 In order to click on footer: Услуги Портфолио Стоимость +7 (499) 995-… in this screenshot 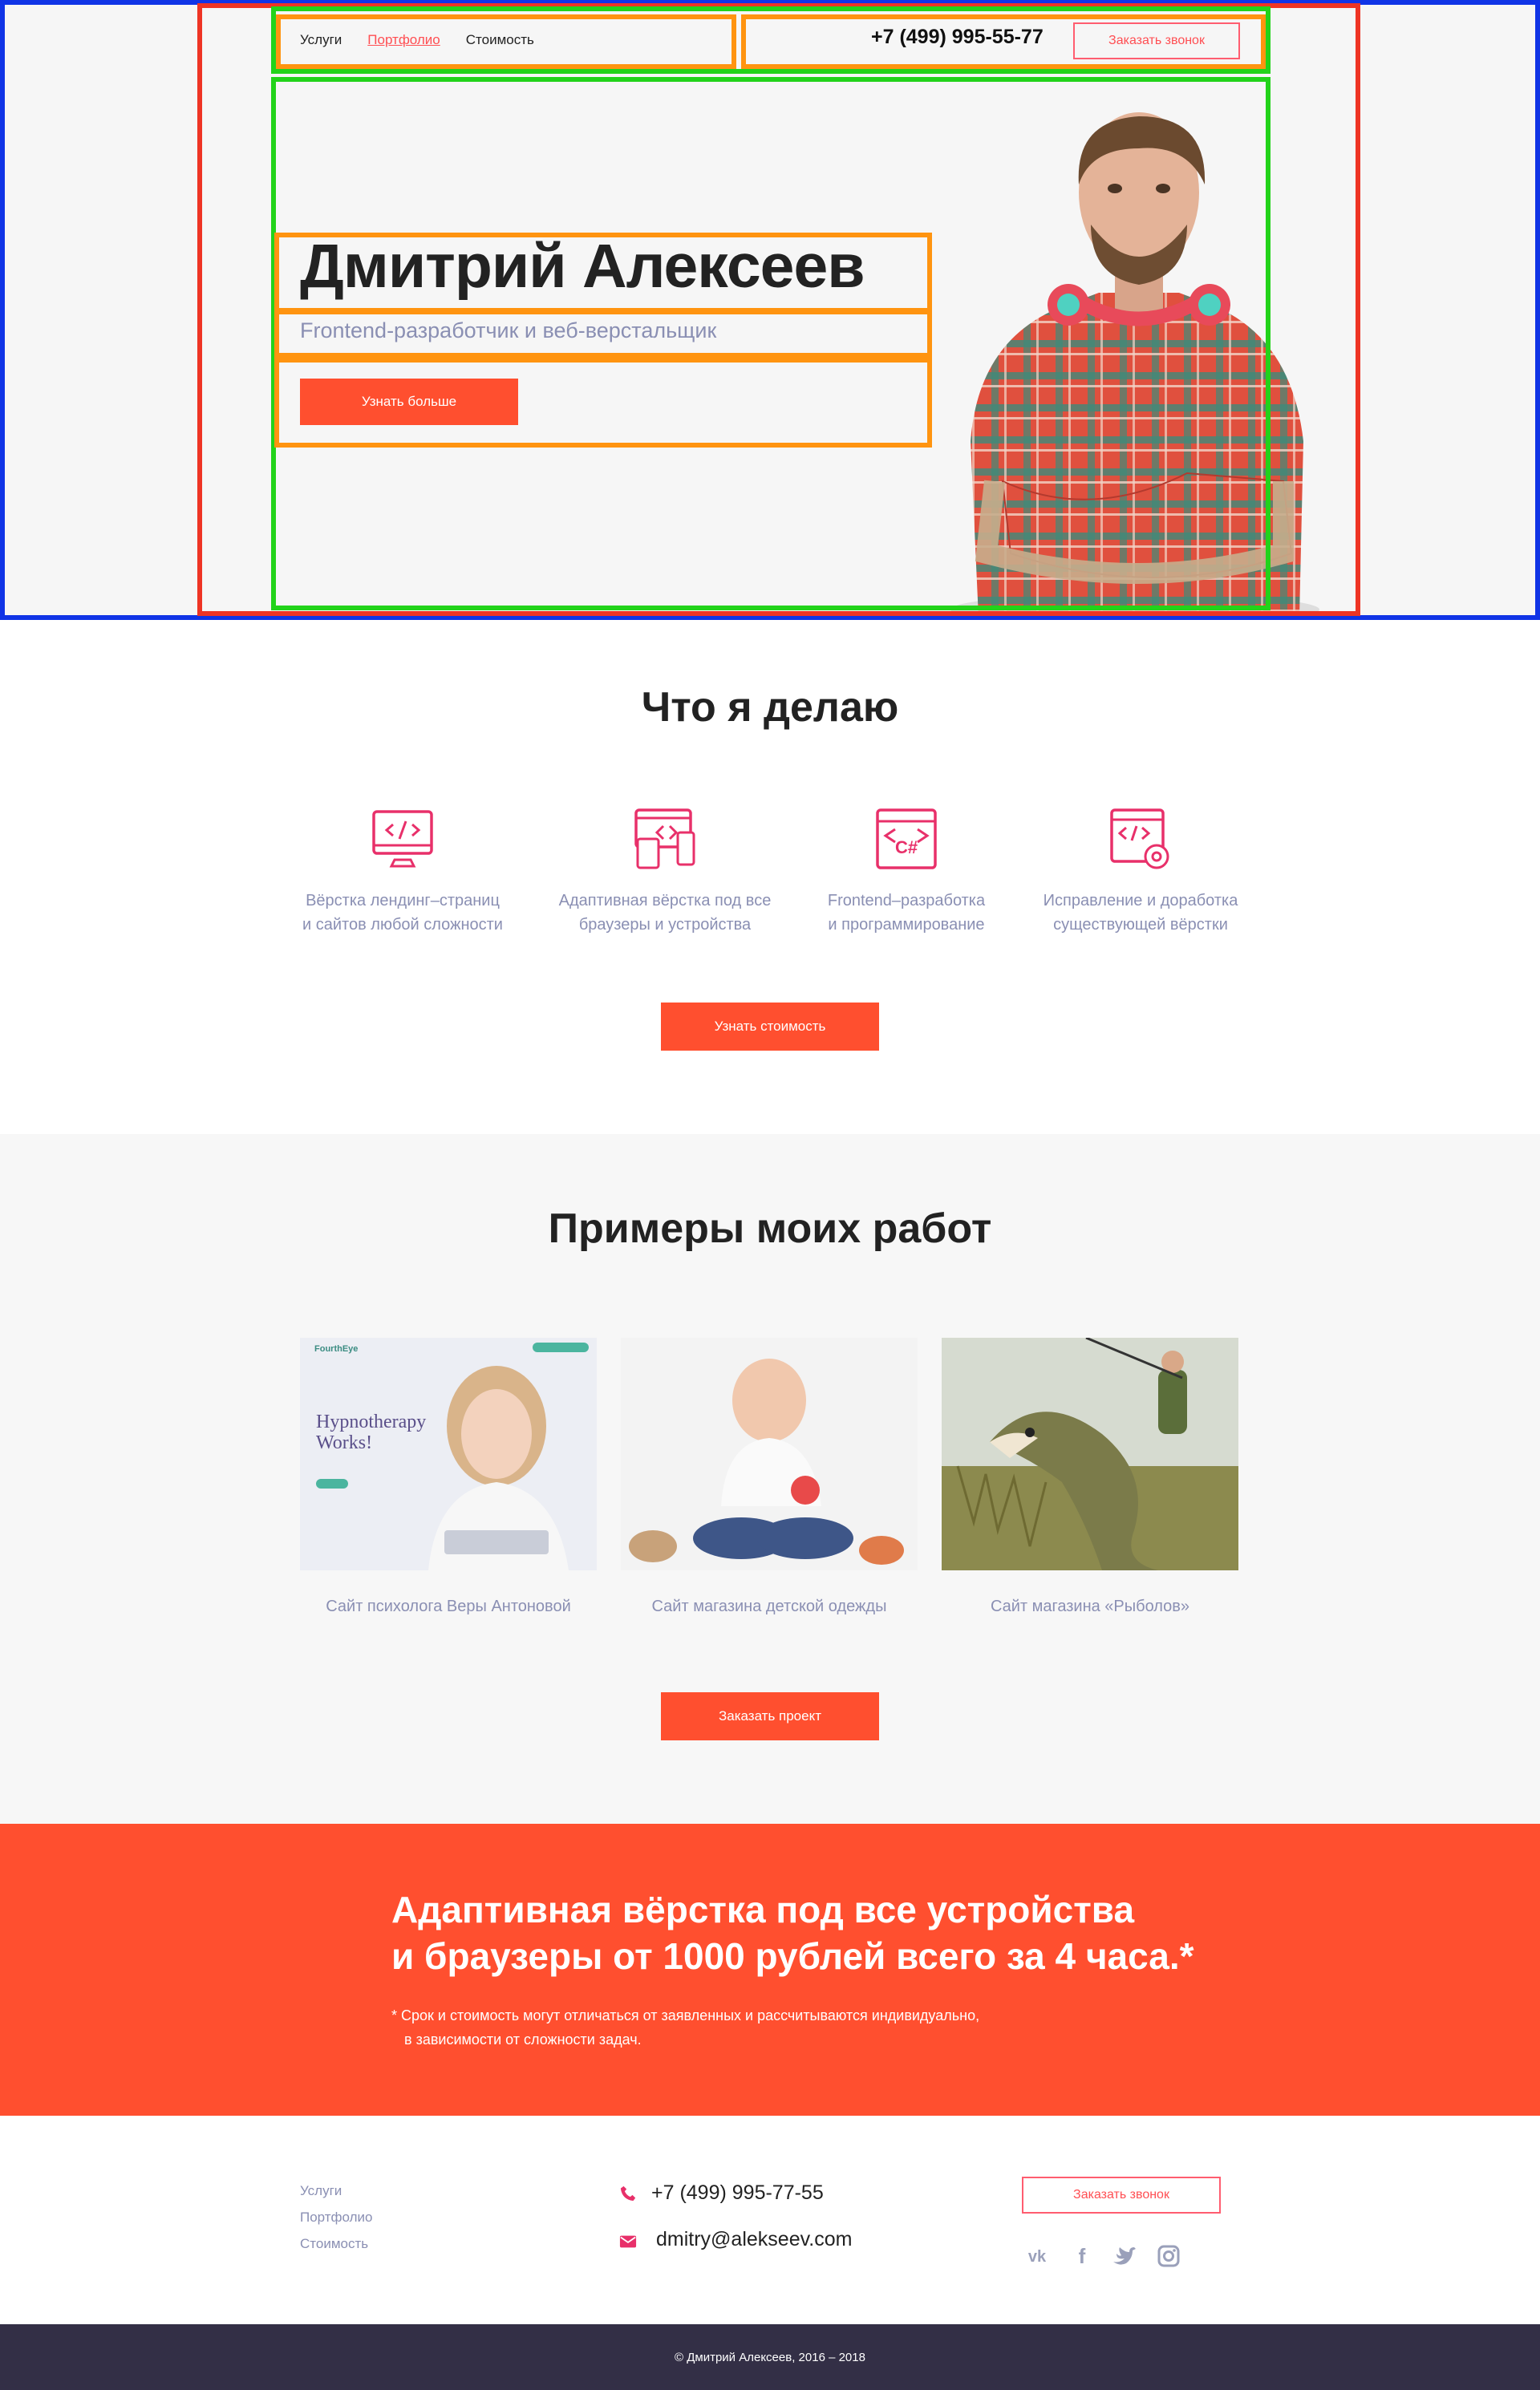, I will do `click(770, 2220)`.